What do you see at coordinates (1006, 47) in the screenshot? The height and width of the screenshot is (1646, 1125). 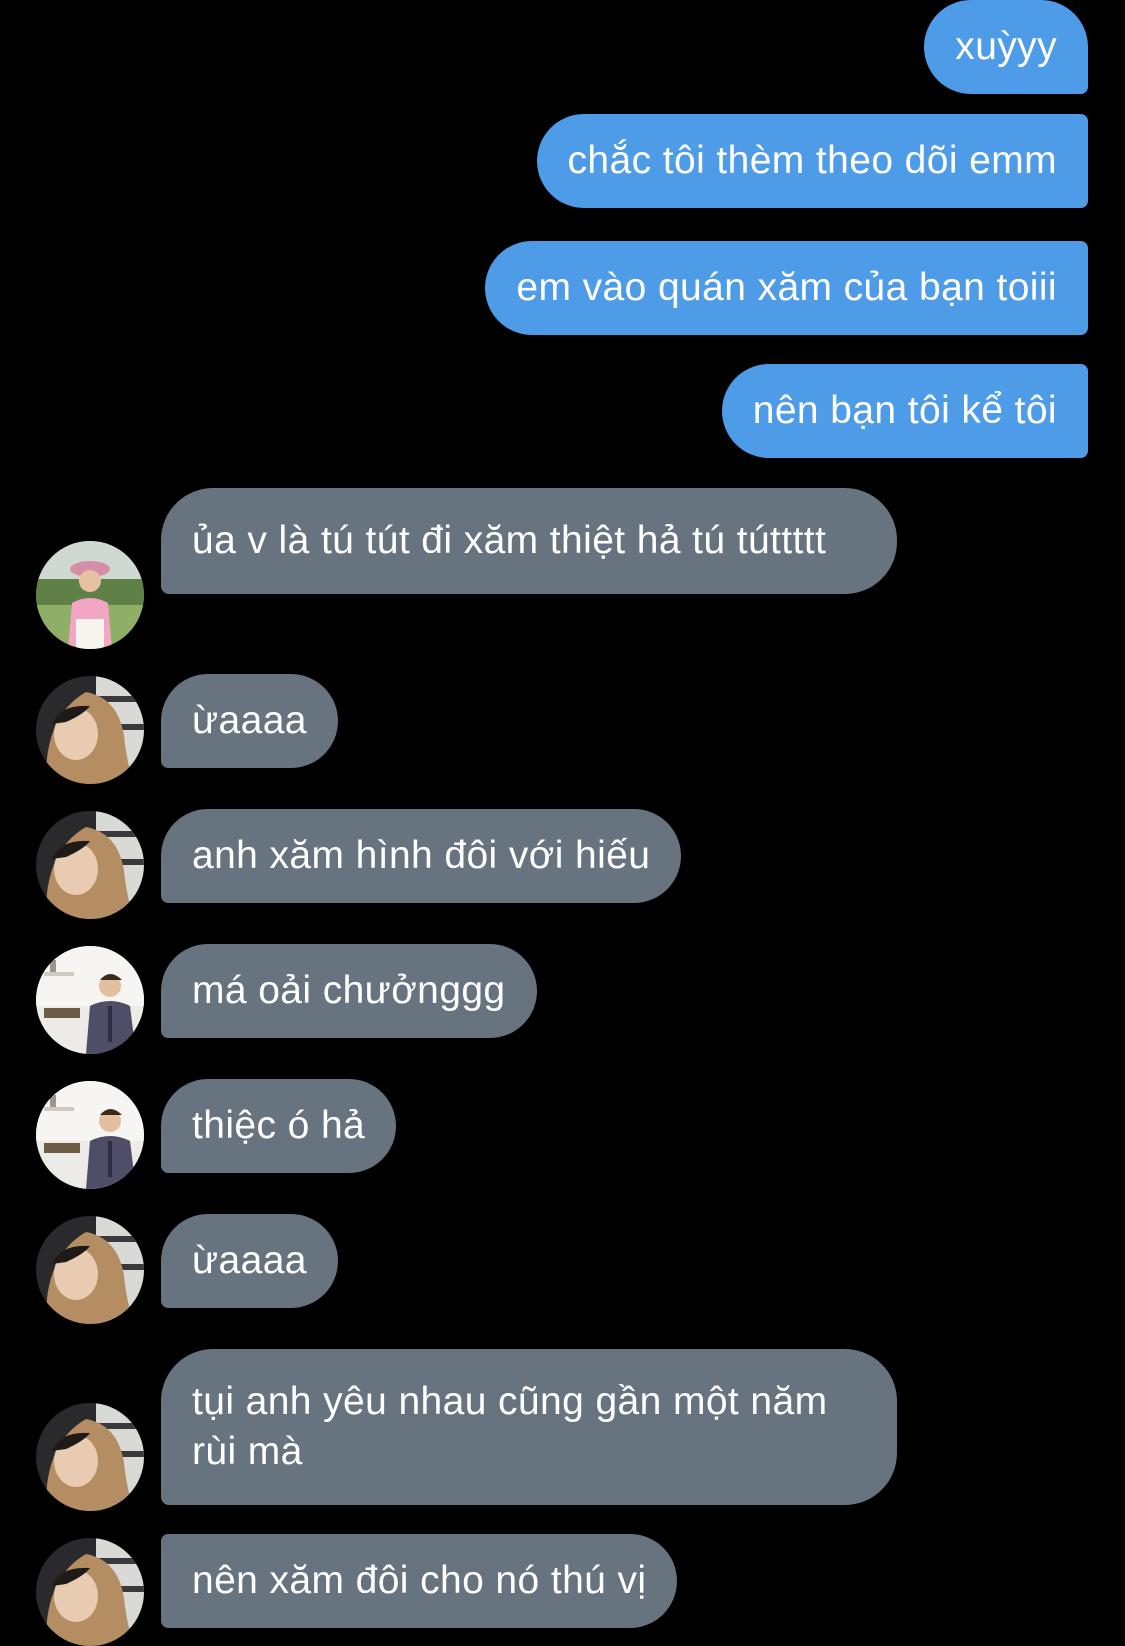 I see `outgoing-message-bubble: xuỳyy` at bounding box center [1006, 47].